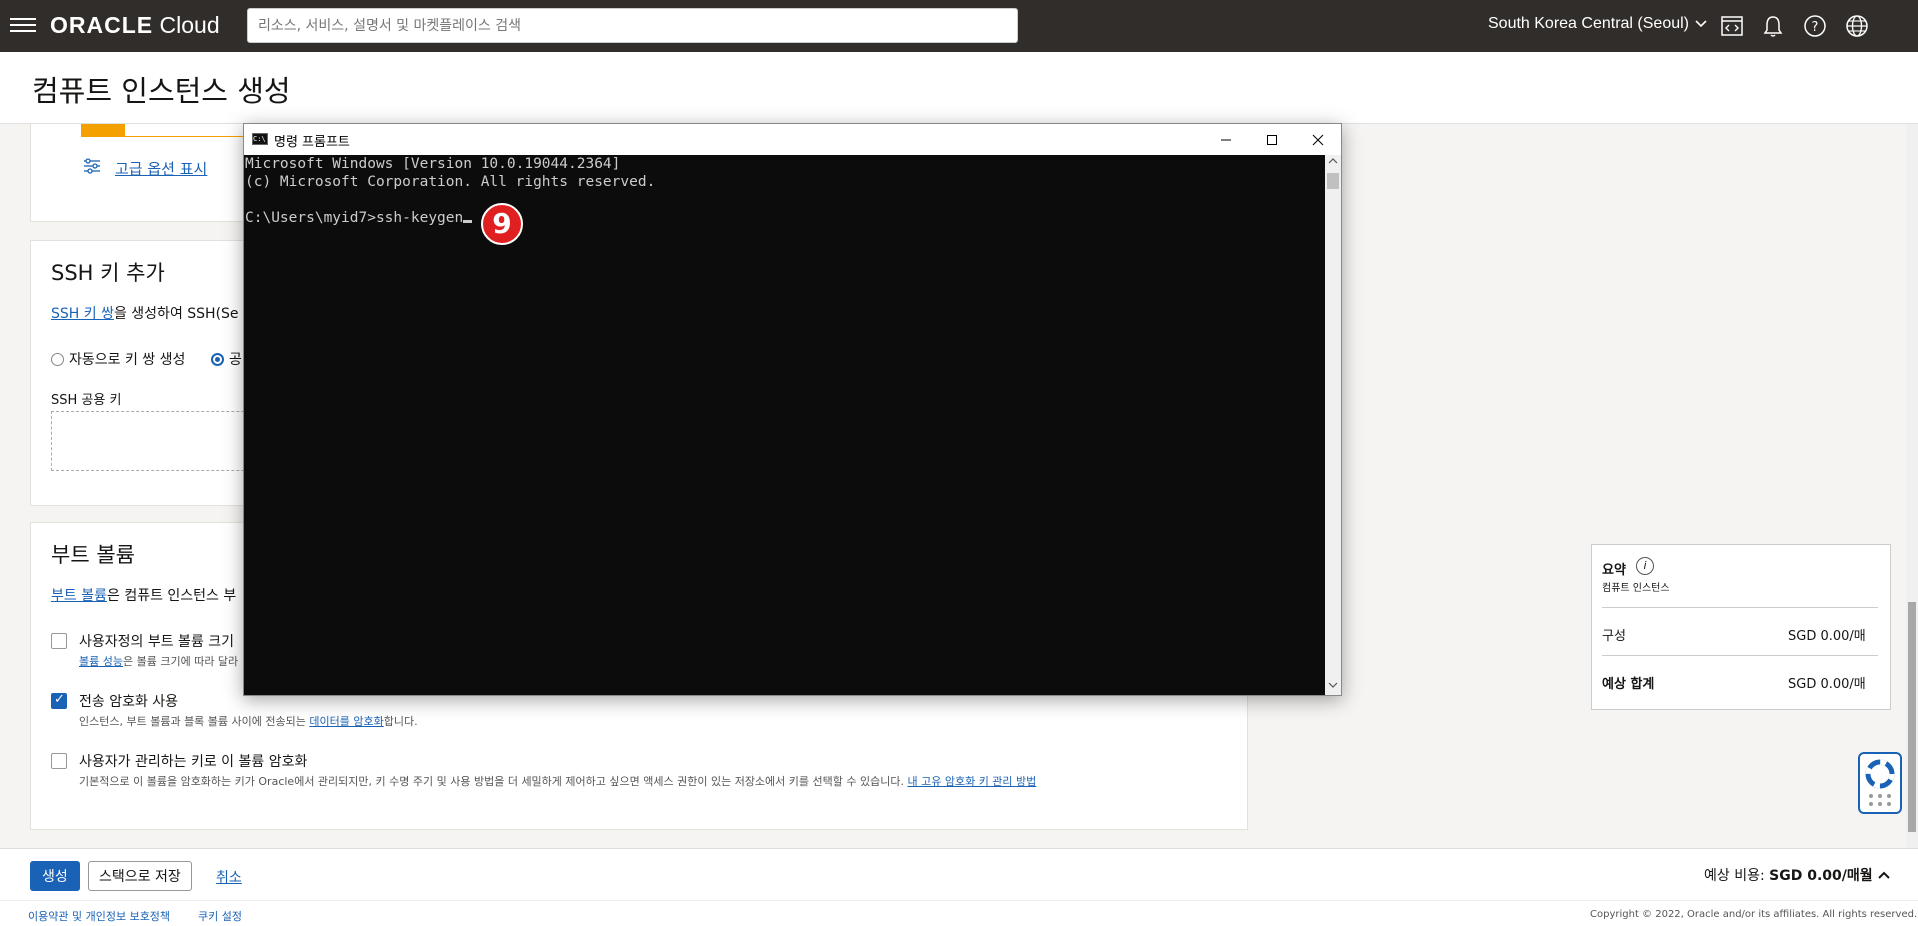 The image size is (1918, 926). What do you see at coordinates (159, 661) in the screenshot?
I see `custom-boot-size-help: 볼륨 성능은 볼륨 크기에 따라 달라` at bounding box center [159, 661].